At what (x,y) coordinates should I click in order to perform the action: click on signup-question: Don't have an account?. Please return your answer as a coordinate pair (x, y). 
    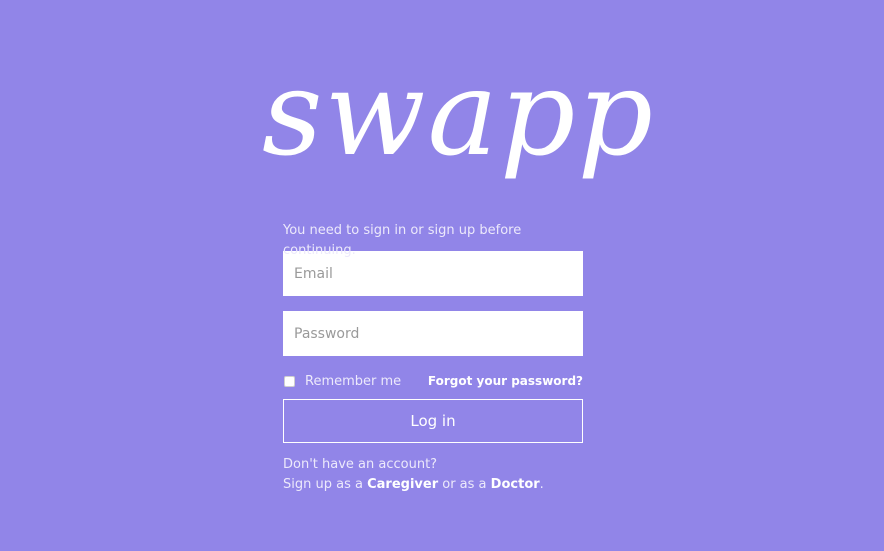
    Looking at the image, I should click on (360, 464).